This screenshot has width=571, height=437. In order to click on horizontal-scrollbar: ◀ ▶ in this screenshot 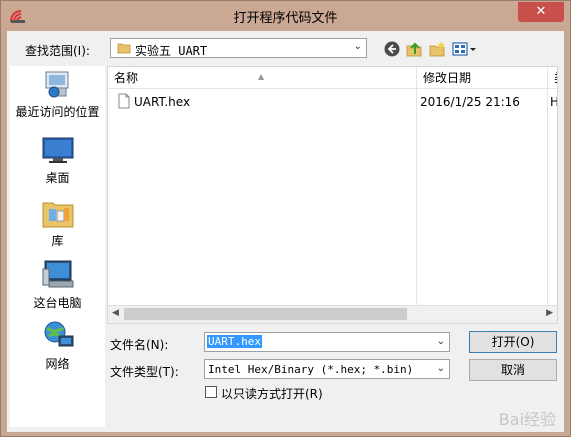, I will do `click(332, 314)`.